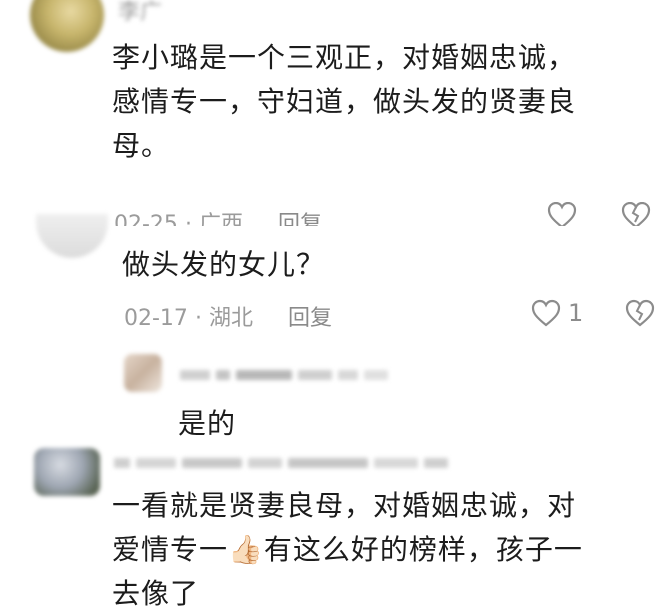 This screenshot has height=616, width=668. I want to click on comment-date: 02-25, so click(146, 219).